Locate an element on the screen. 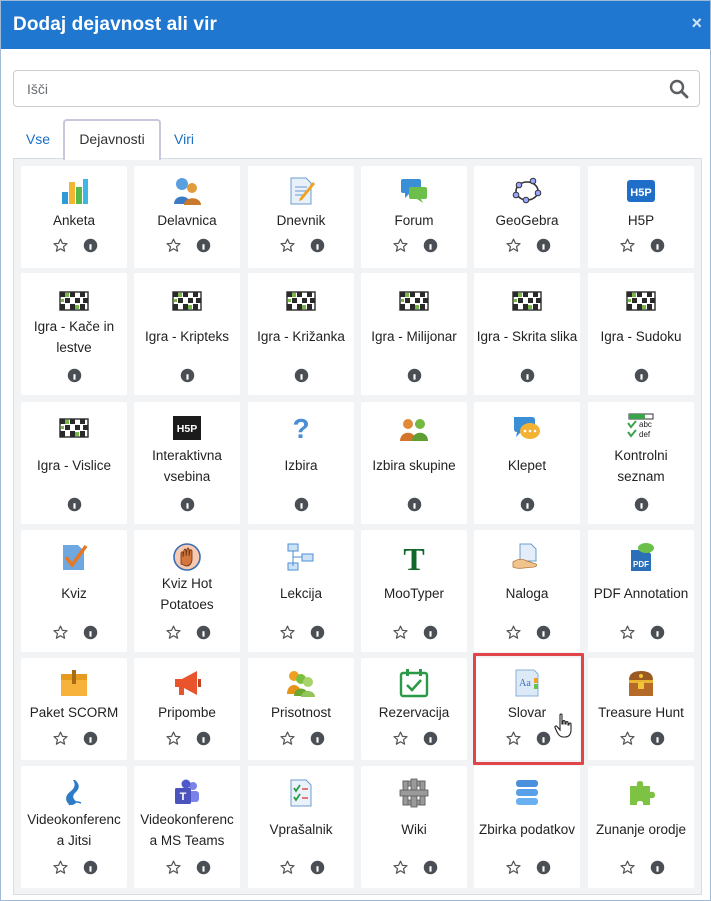  activity-card: Igra - Skrita slika is located at coordinates (527, 334).